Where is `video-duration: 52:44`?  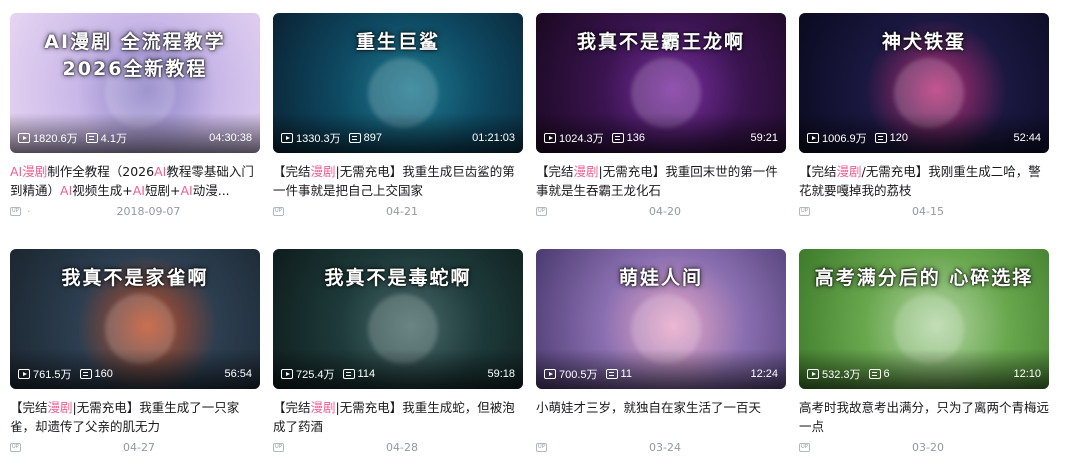
video-duration: 52:44 is located at coordinates (1027, 138).